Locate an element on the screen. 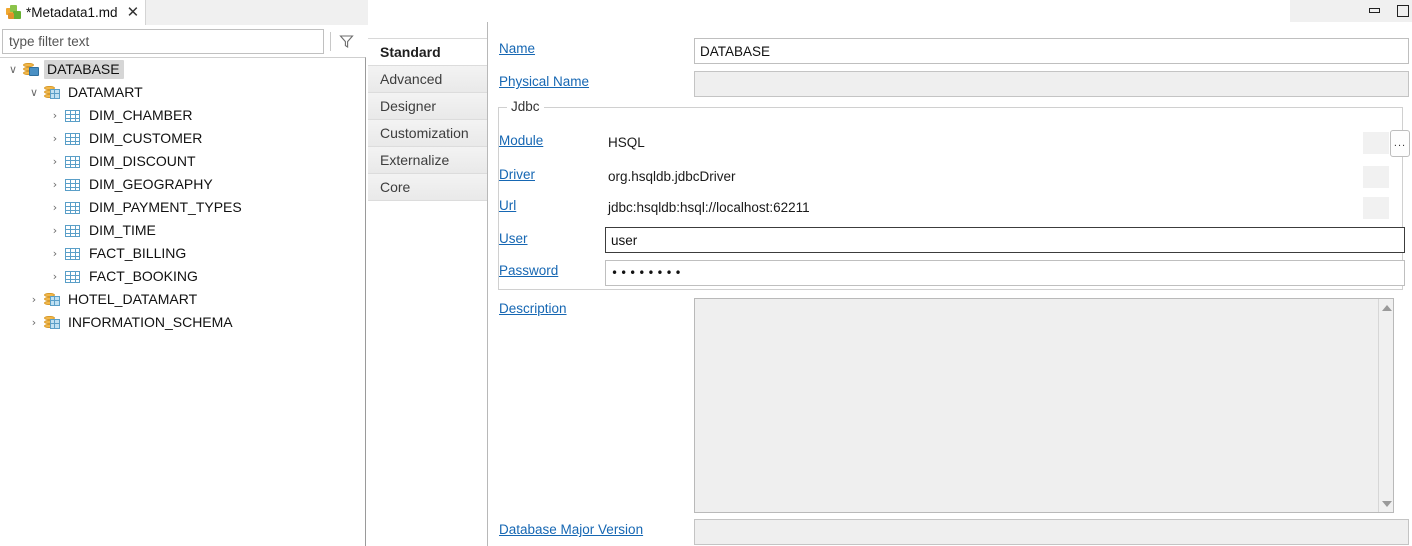  toolbar-divider is located at coordinates (330, 41).